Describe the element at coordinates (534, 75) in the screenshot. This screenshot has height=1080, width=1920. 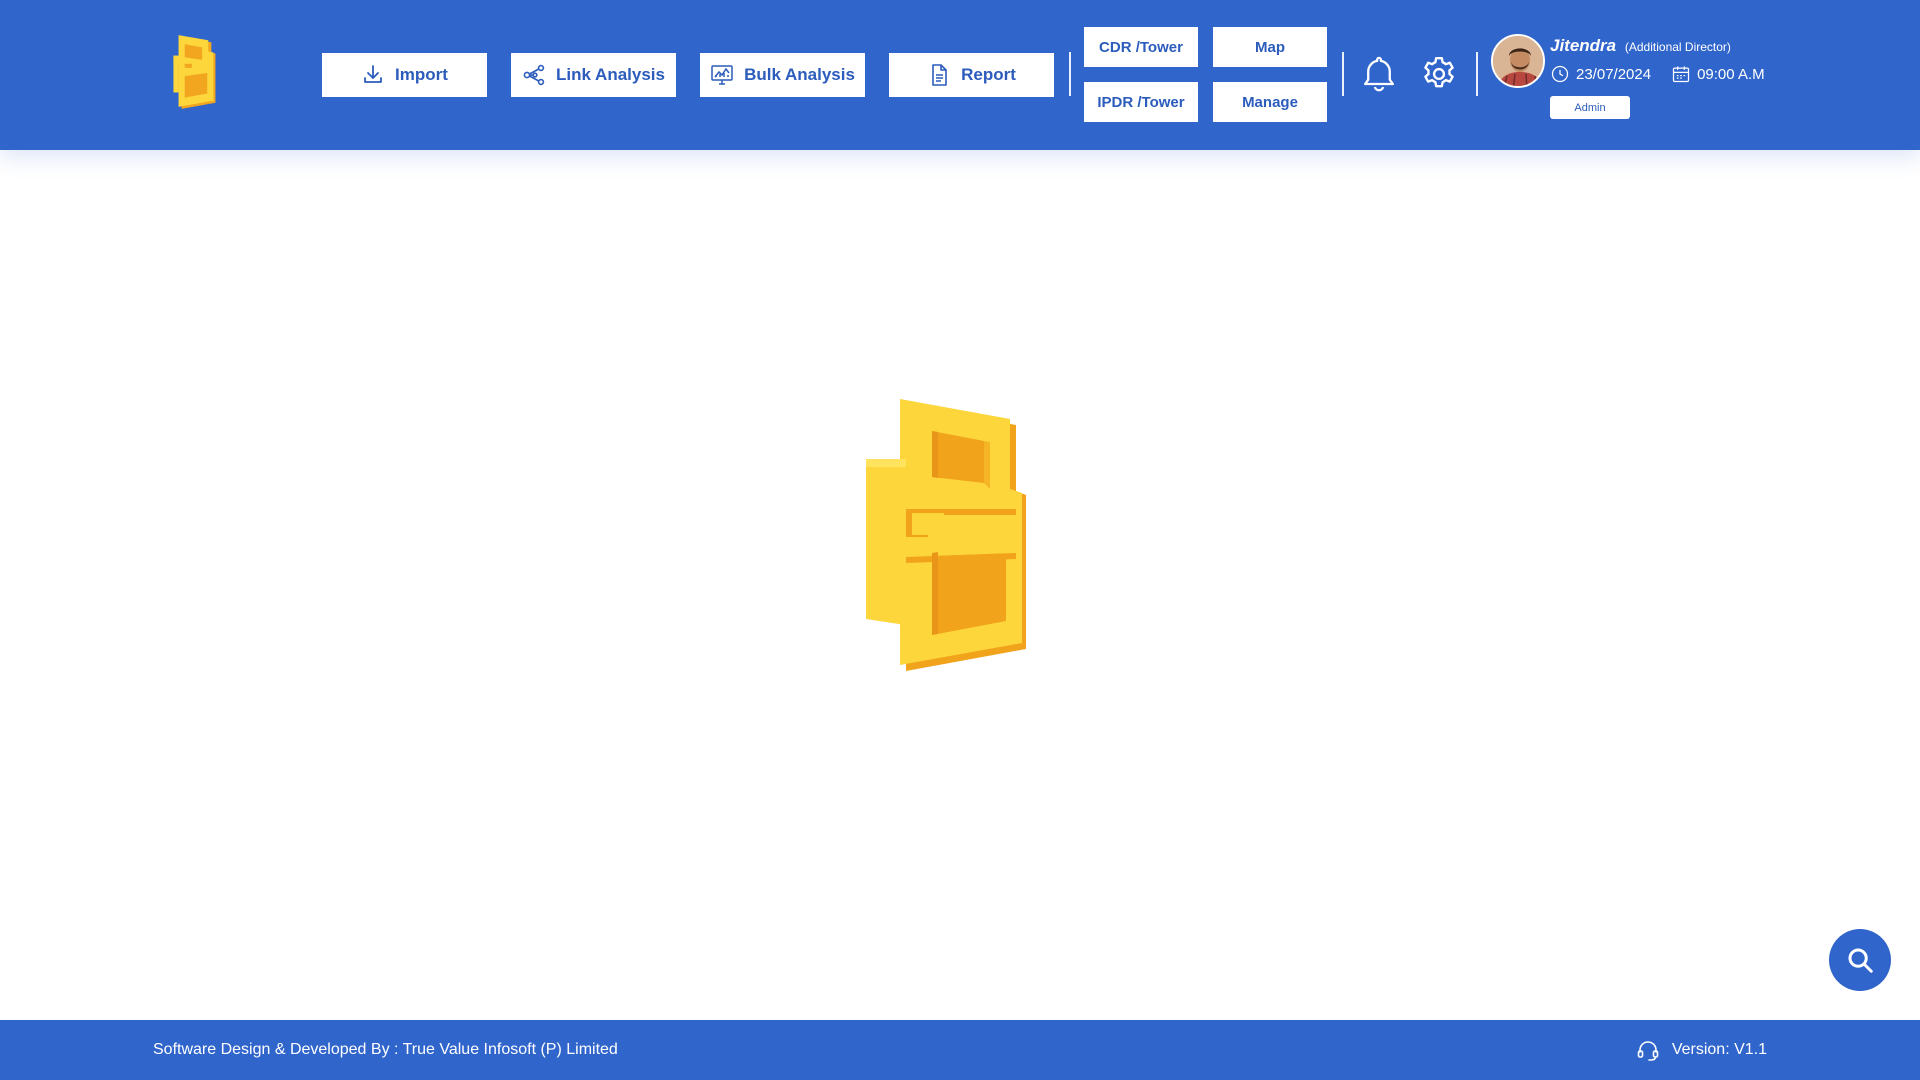
I see `share-nodes-icon` at that location.